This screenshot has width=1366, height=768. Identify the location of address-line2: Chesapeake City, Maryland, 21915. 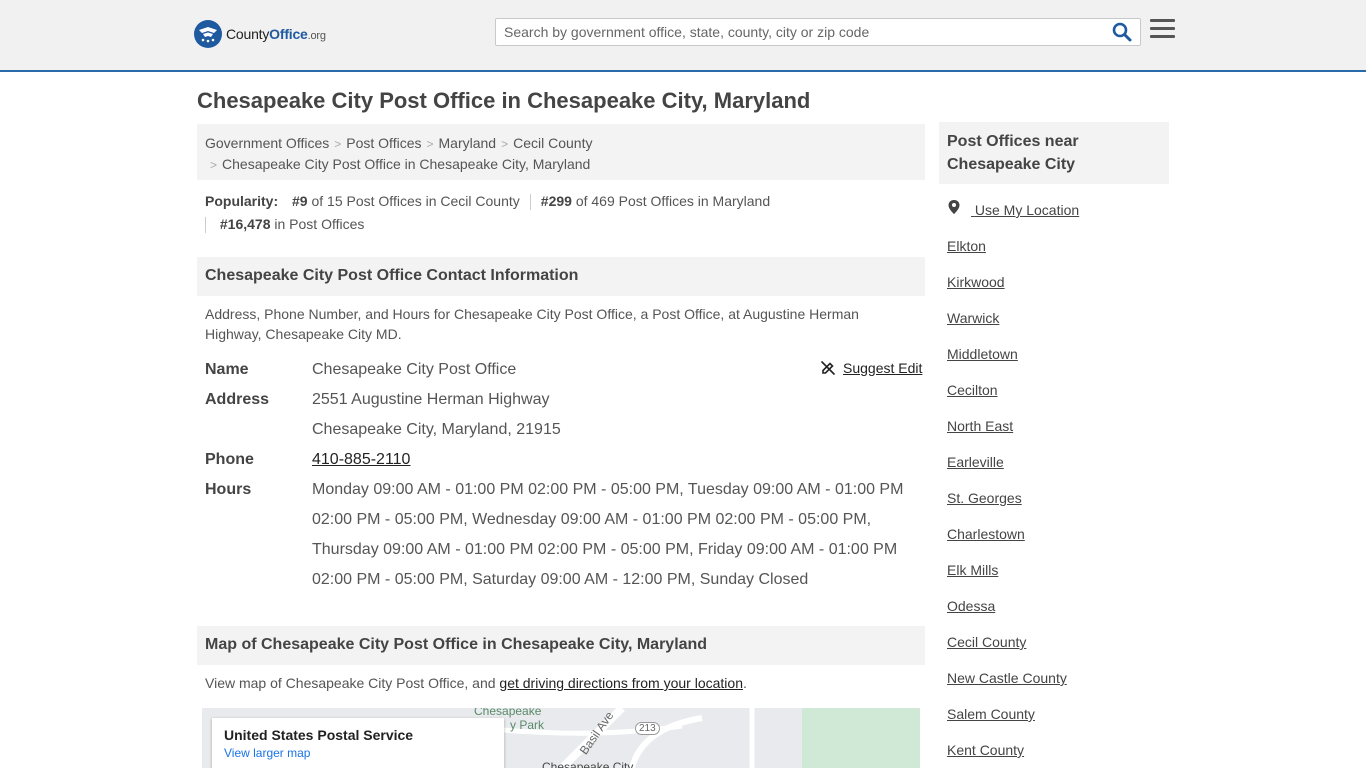
(436, 429).